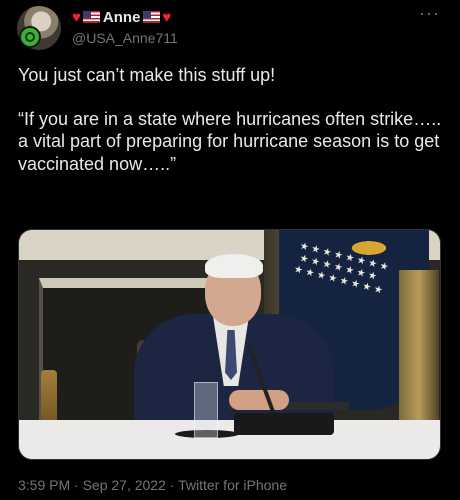 The image size is (460, 500). I want to click on avatar, so click(39, 28).